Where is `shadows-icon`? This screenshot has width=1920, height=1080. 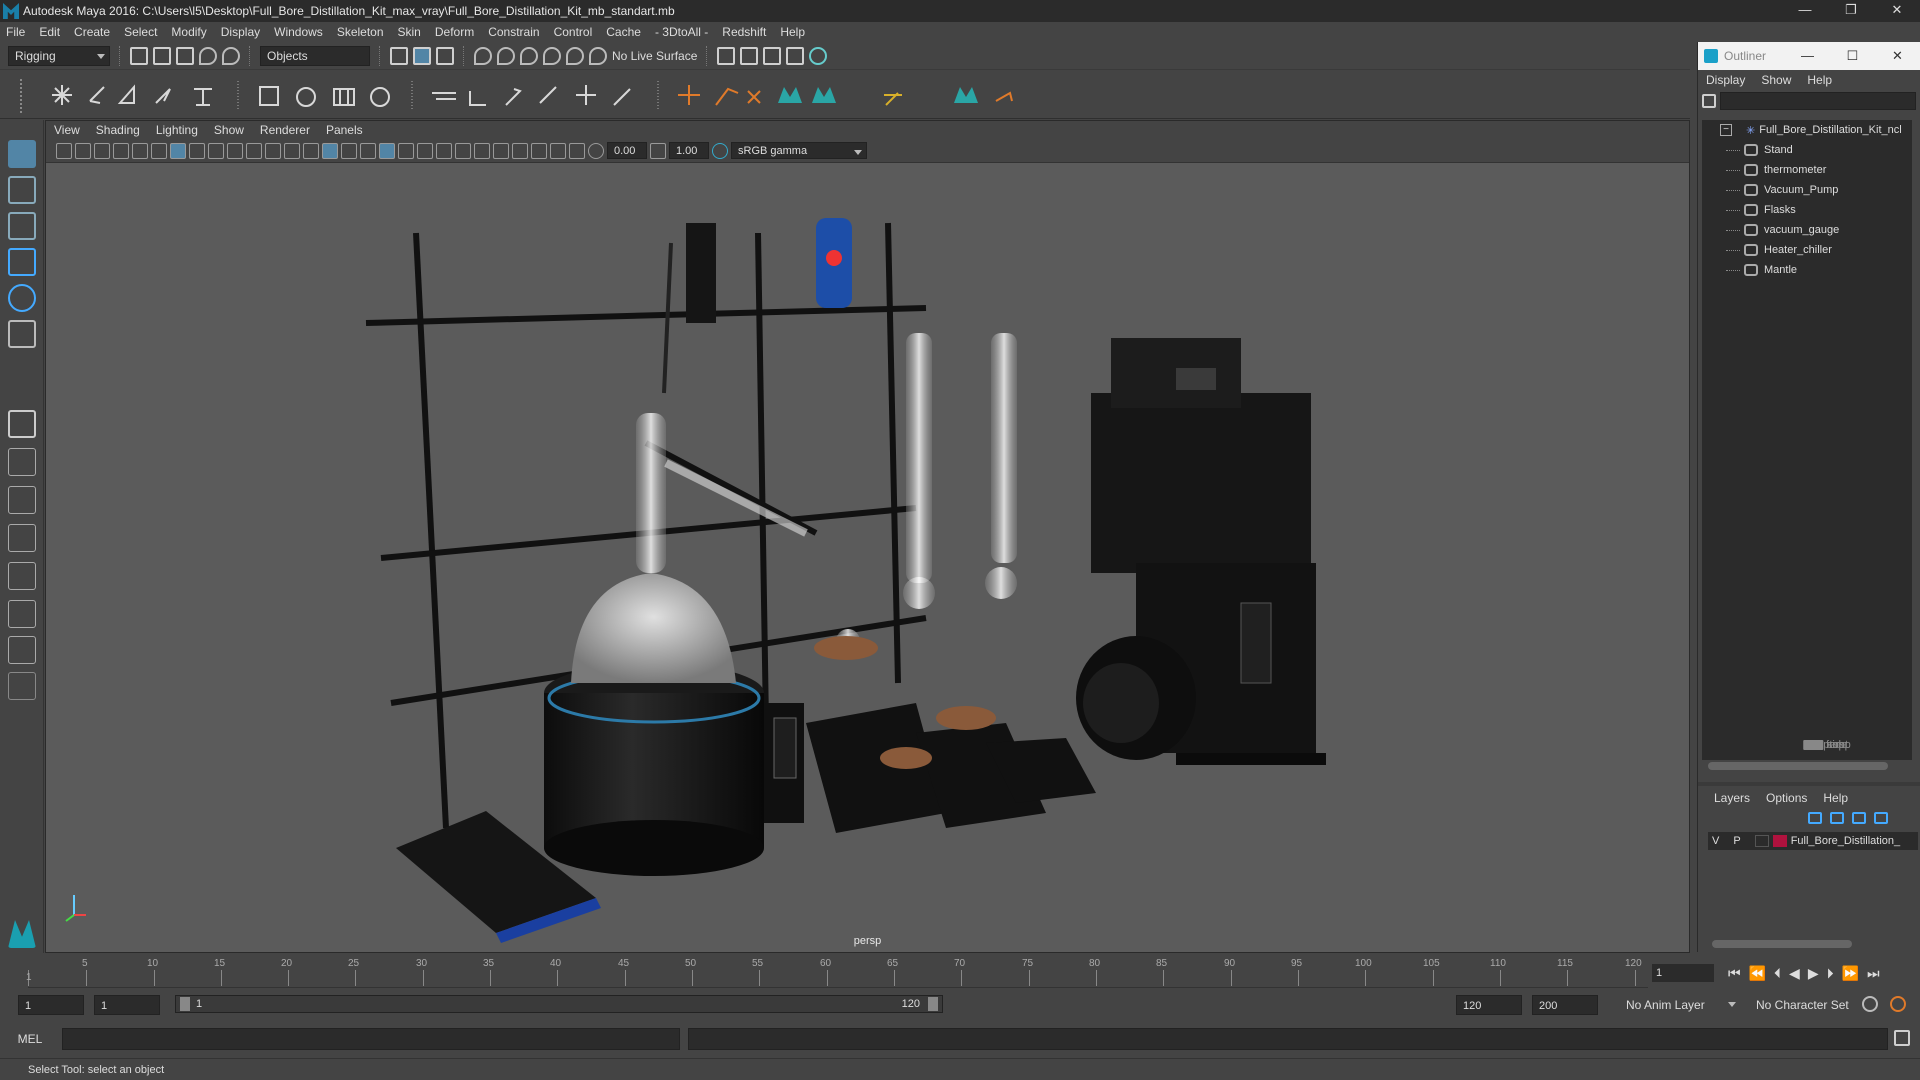 shadows-icon is located at coordinates (425, 150).